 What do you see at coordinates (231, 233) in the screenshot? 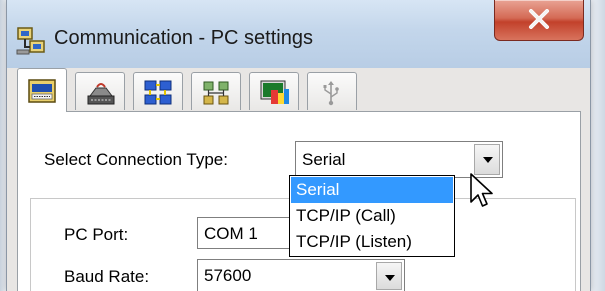
I see `pc-port-value: COM 1` at bounding box center [231, 233].